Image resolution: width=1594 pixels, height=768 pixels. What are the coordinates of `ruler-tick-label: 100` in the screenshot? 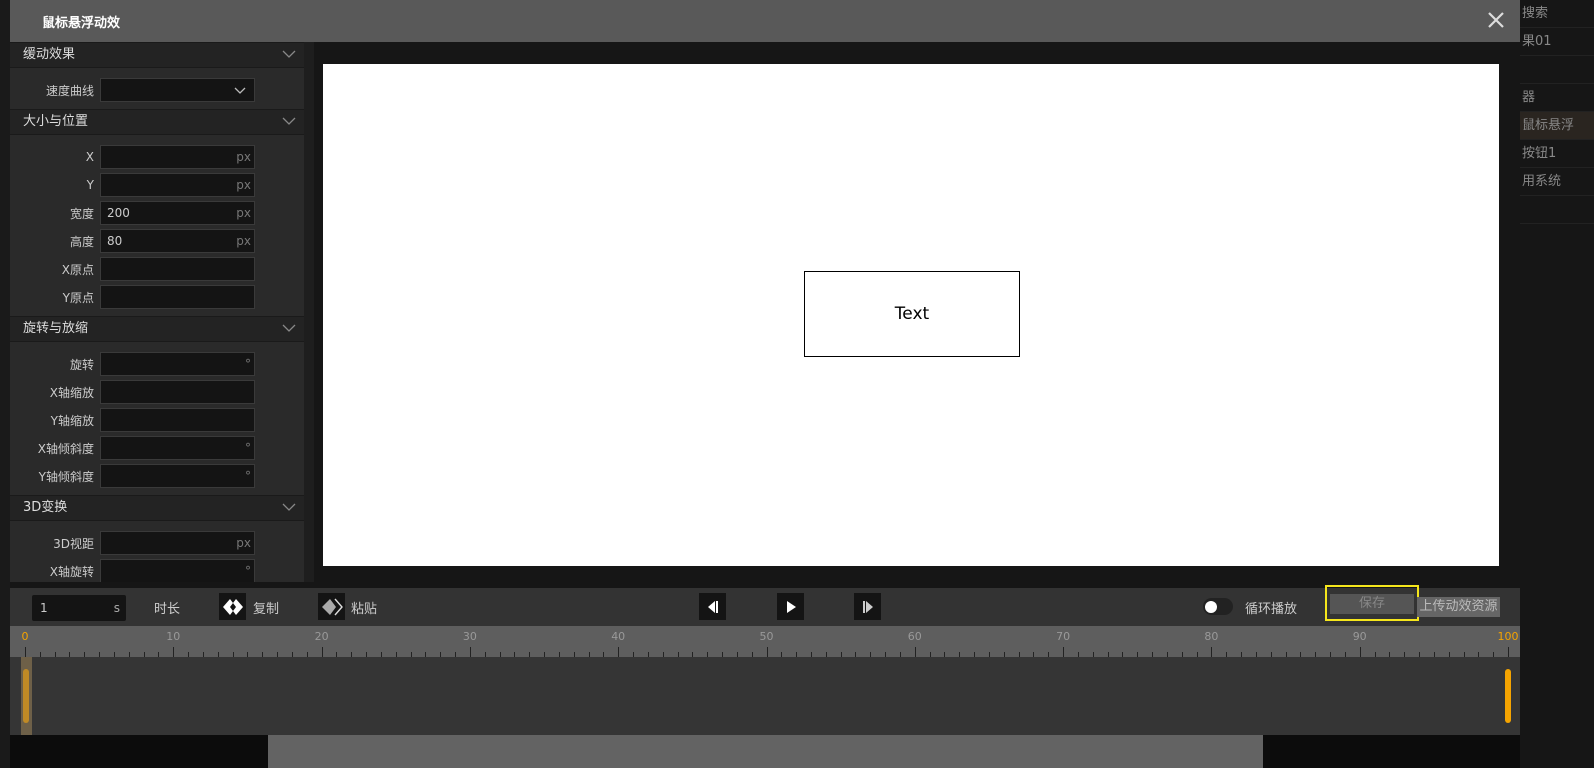 It's located at (1508, 636).